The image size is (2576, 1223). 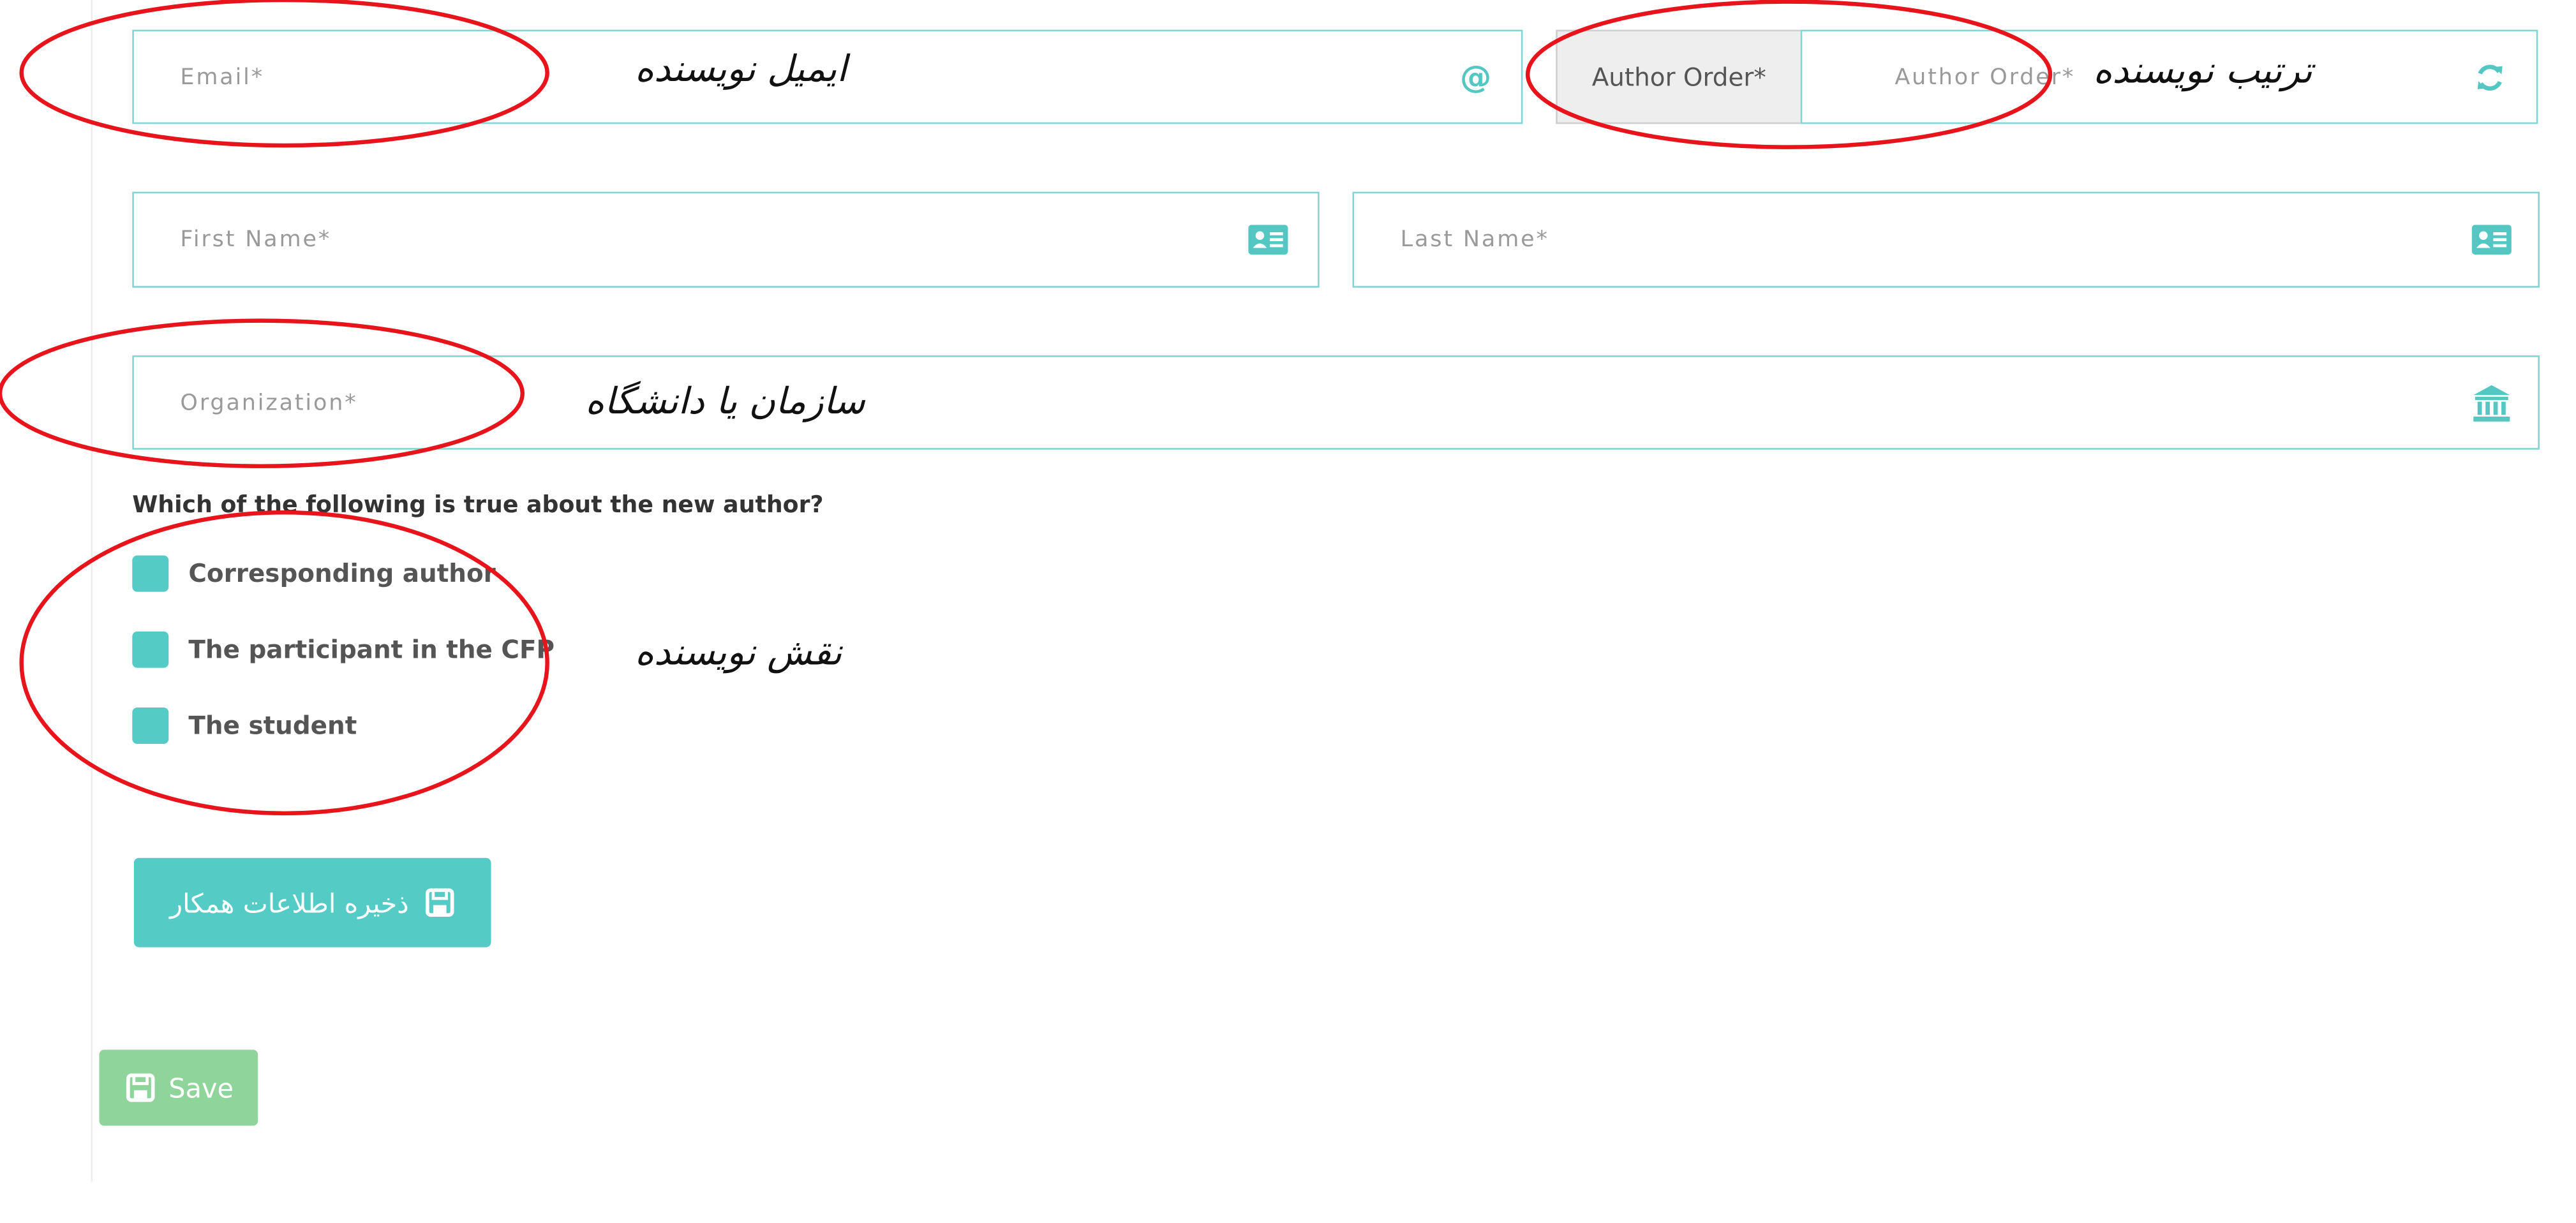 What do you see at coordinates (150, 649) in the screenshot?
I see `cfp-participant-checkbox` at bounding box center [150, 649].